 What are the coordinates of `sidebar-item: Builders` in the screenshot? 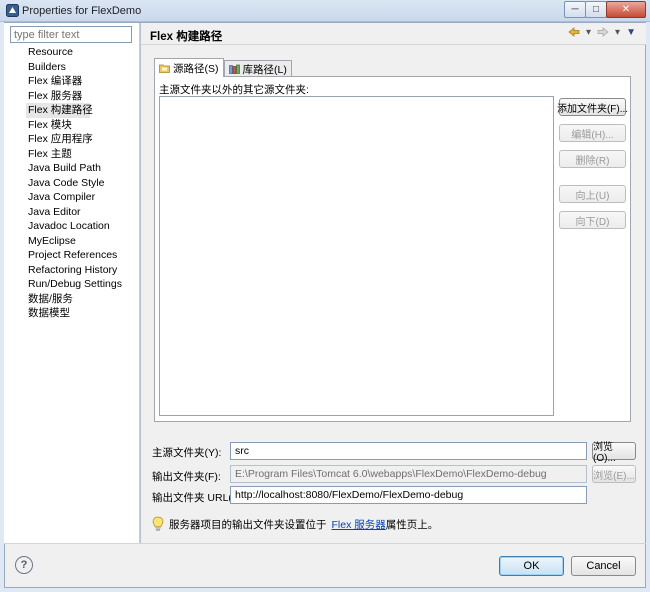 It's located at (83, 67).